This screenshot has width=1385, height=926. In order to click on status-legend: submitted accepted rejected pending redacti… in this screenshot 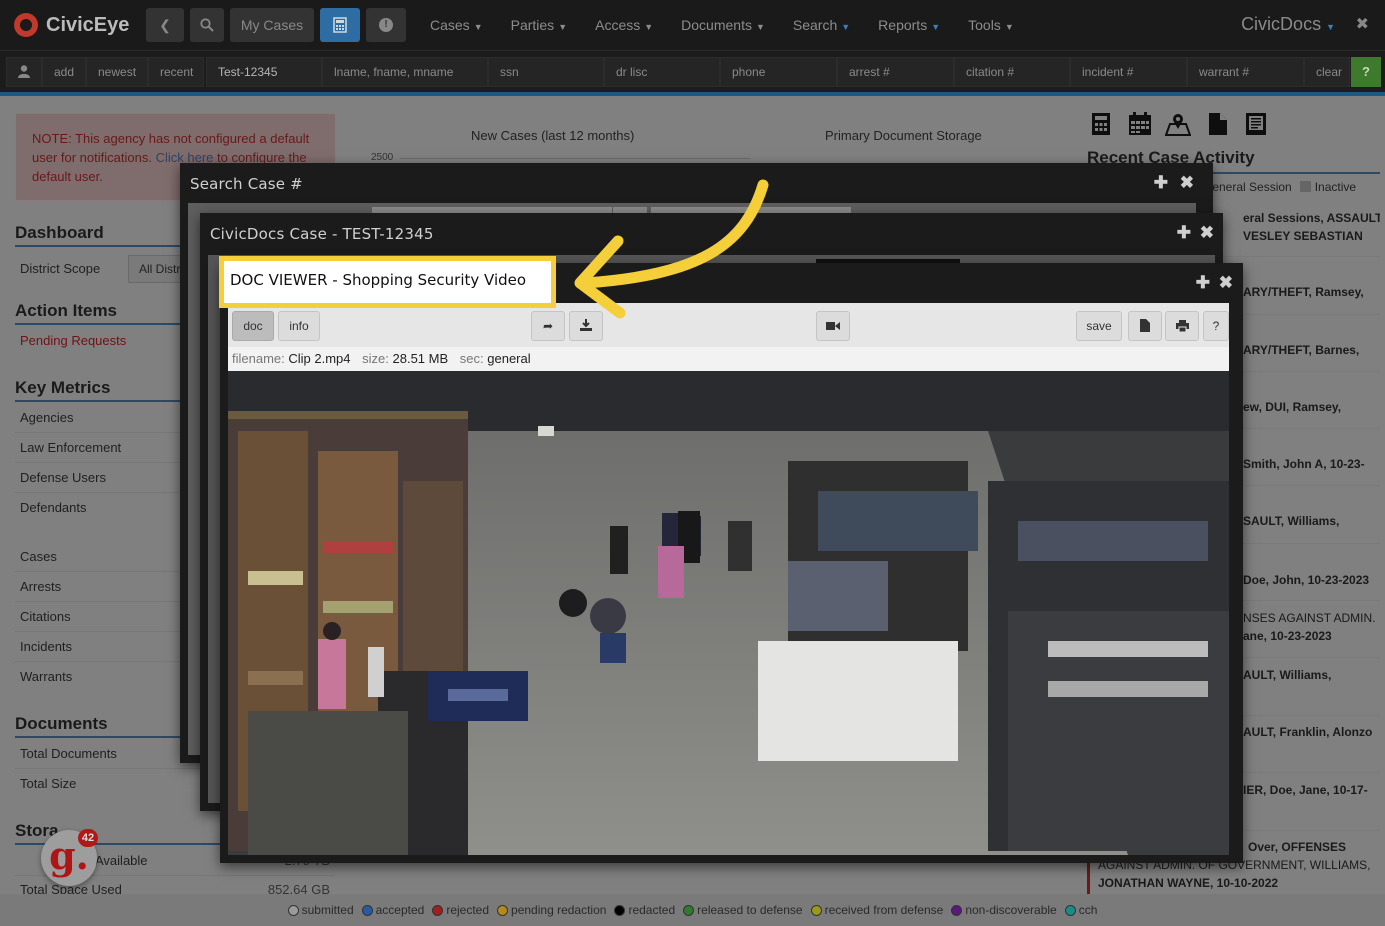, I will do `click(692, 910)`.